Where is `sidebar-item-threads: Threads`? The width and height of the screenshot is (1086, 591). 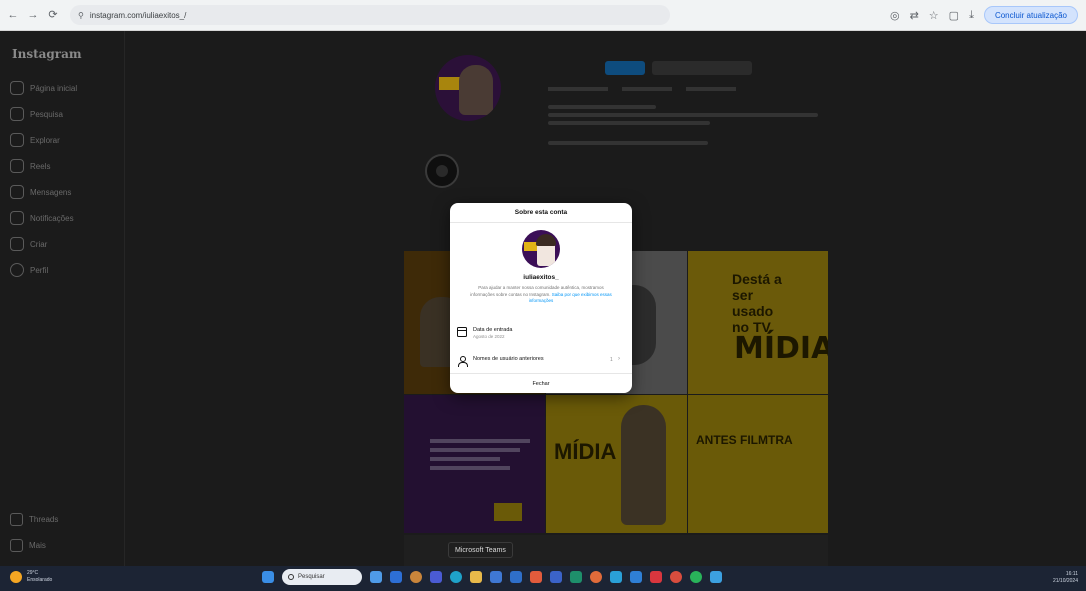 sidebar-item-threads: Threads is located at coordinates (34, 519).